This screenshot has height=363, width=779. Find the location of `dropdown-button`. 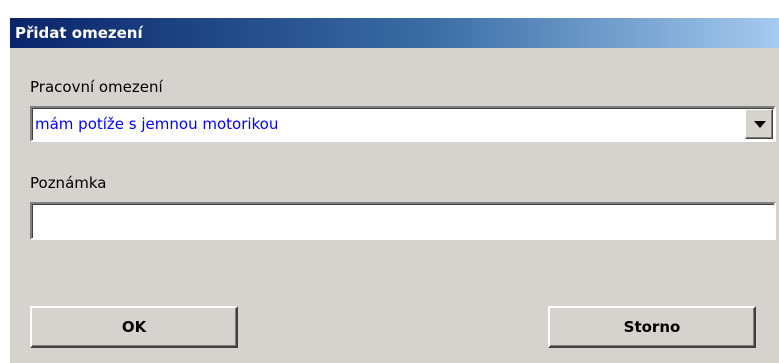

dropdown-button is located at coordinates (759, 124).